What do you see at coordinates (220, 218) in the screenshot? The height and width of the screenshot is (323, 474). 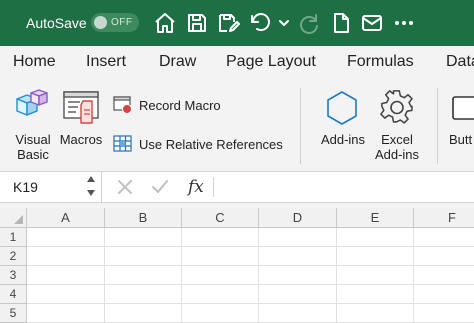 I see `column-header: C` at bounding box center [220, 218].